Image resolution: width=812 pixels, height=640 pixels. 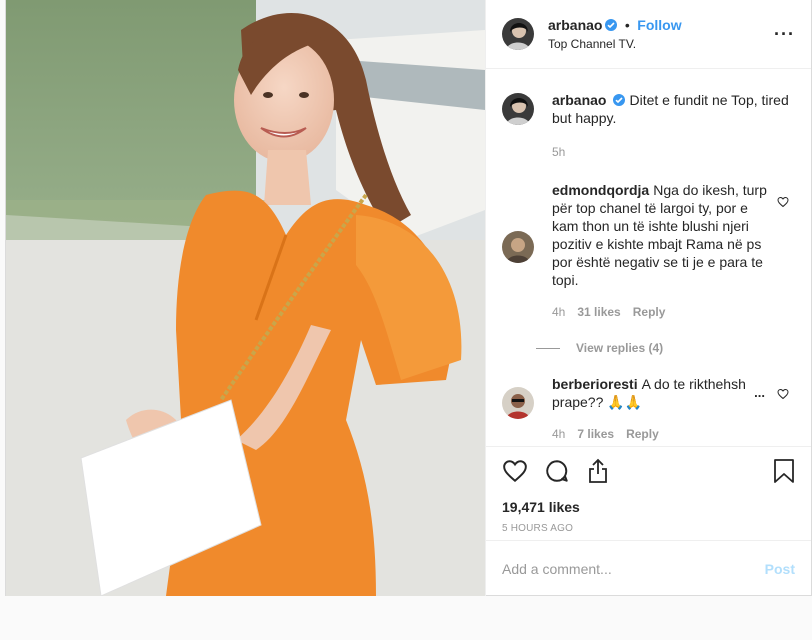 I want to click on comment-icon, so click(x=557, y=473).